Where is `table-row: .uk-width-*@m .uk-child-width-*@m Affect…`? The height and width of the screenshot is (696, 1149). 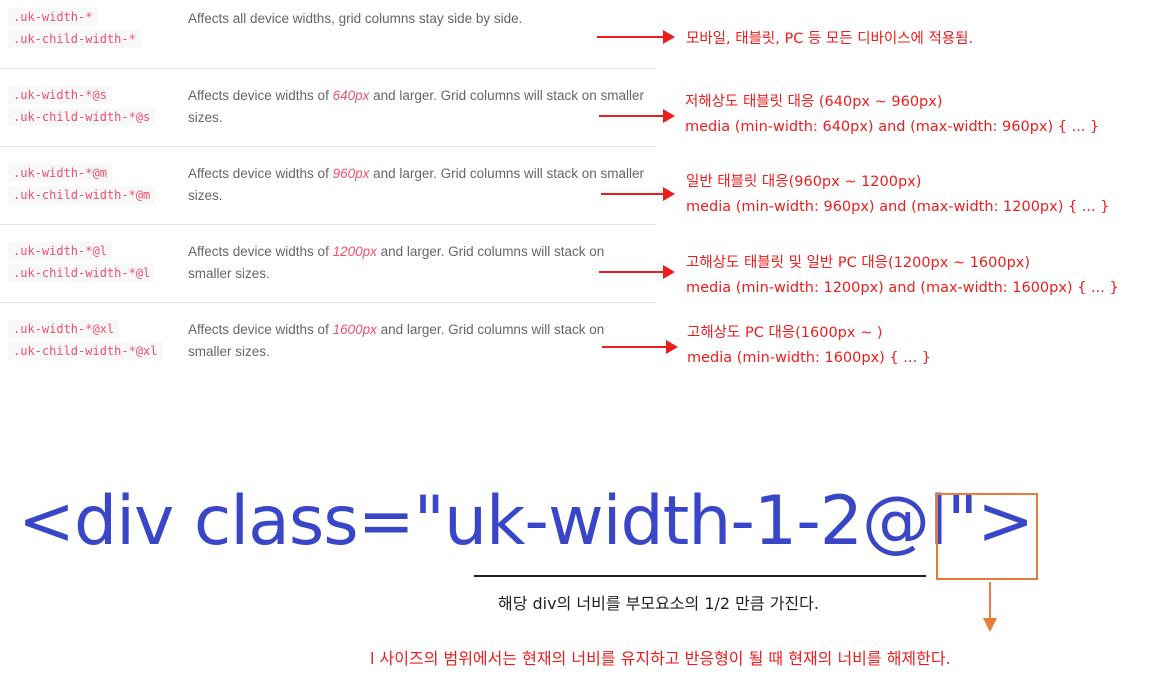 table-row: .uk-width-*@m .uk-child-width-*@m Affect… is located at coordinates (328, 186).